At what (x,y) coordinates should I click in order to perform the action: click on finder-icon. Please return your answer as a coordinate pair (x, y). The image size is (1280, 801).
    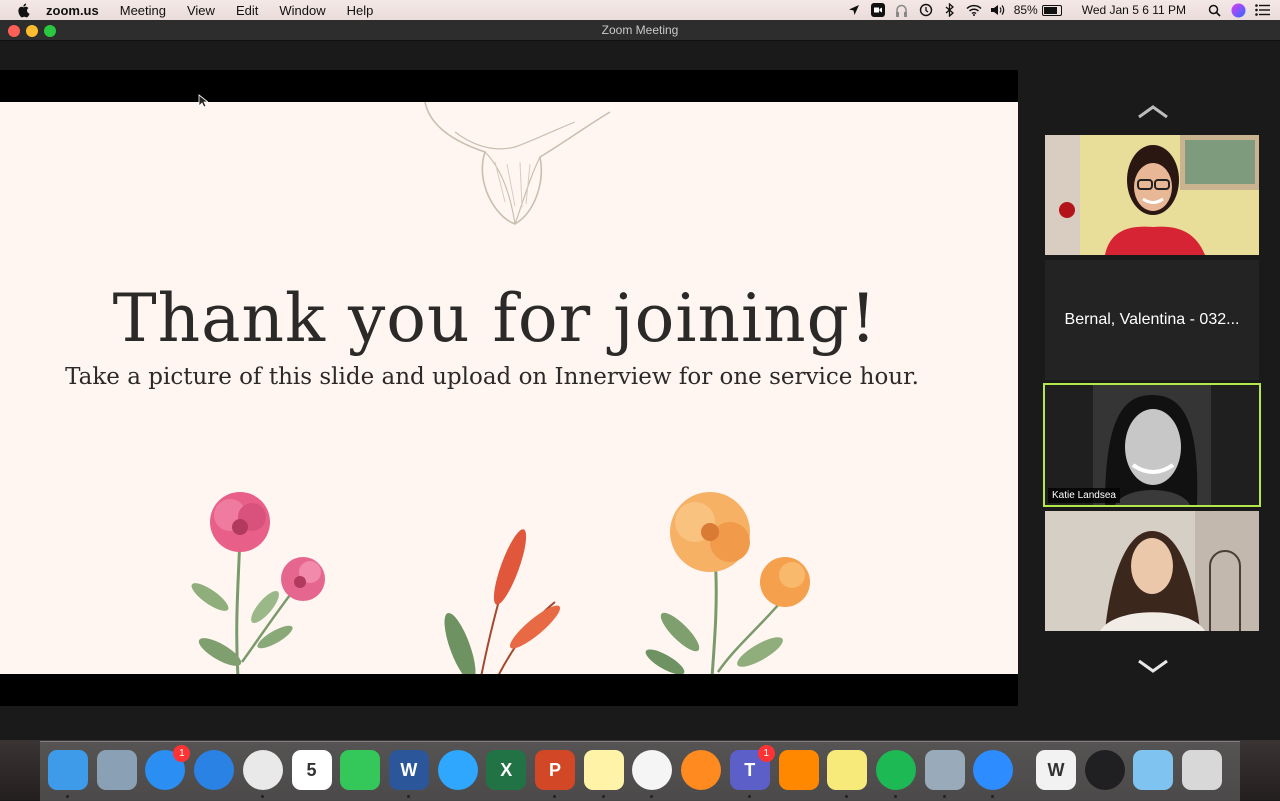
    Looking at the image, I should click on (68, 770).